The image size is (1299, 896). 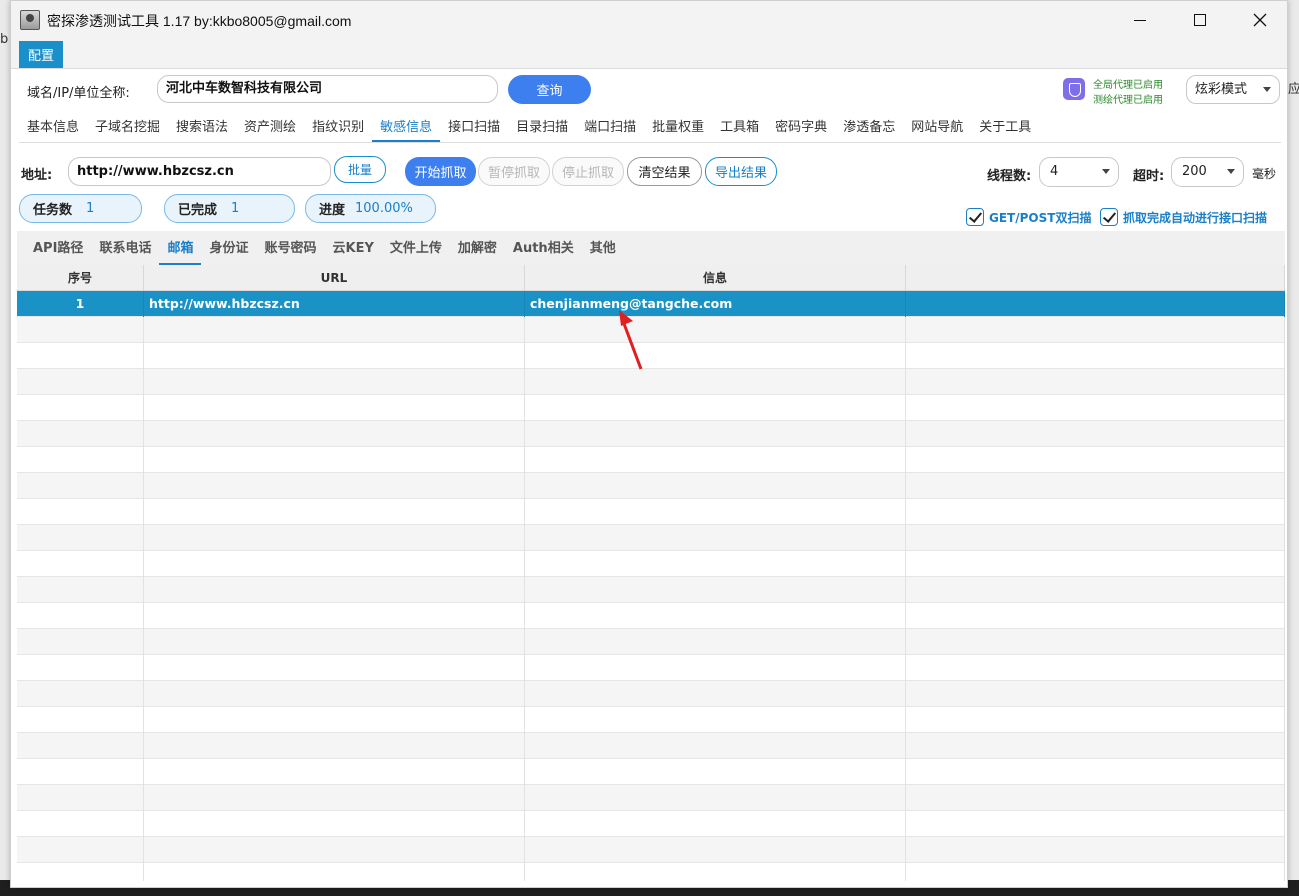 What do you see at coordinates (1267, 89) in the screenshot?
I see `chevron-down-icon` at bounding box center [1267, 89].